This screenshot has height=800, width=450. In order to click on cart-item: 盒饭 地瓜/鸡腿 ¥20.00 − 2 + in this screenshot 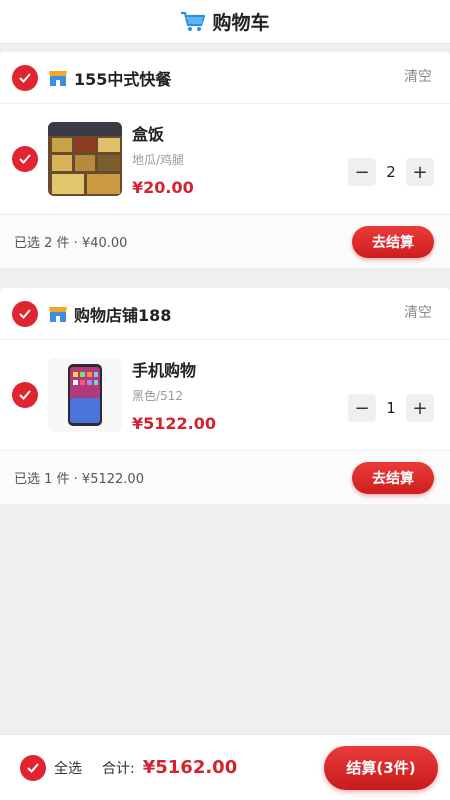, I will do `click(225, 159)`.